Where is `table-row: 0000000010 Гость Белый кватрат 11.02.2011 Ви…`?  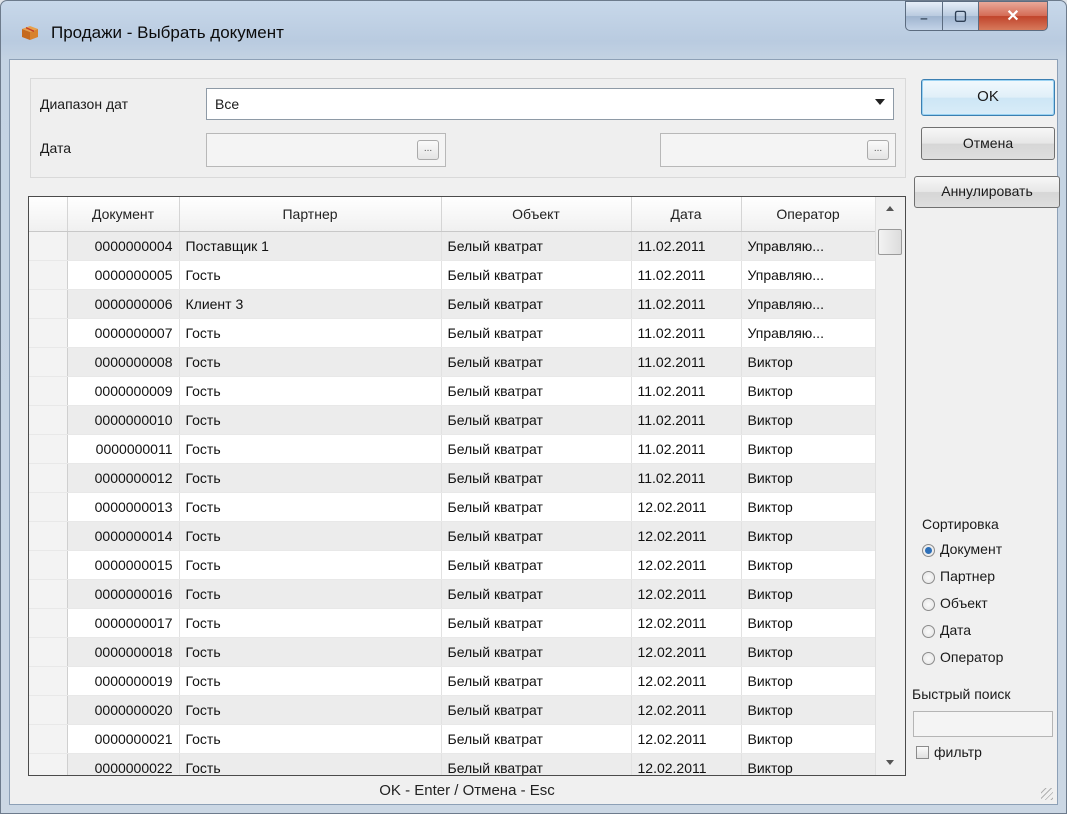
table-row: 0000000010 Гость Белый кватрат 11.02.2011 Ви… is located at coordinates (452, 420).